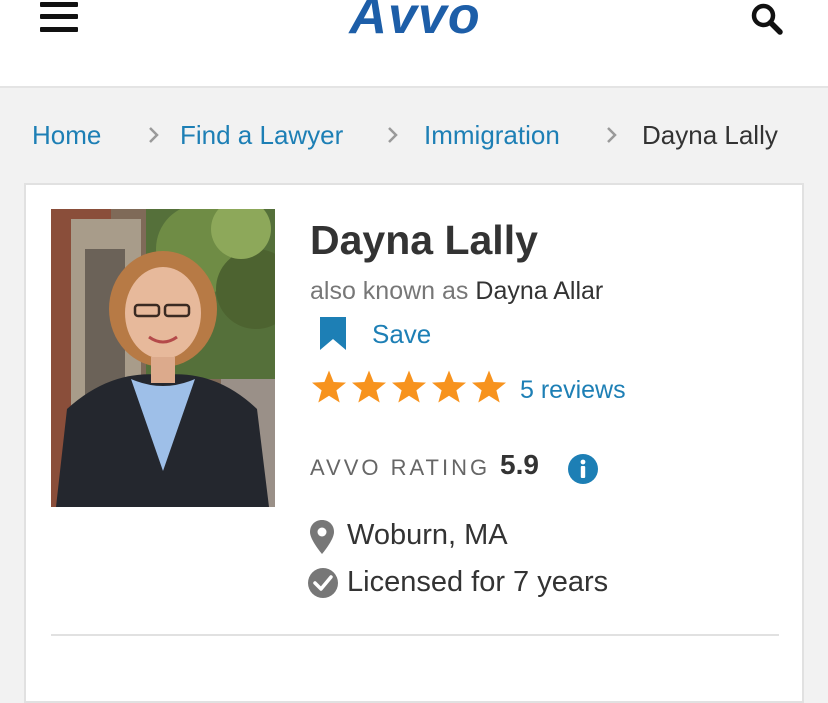 The width and height of the screenshot is (828, 703). I want to click on star-rating, so click(410, 389).